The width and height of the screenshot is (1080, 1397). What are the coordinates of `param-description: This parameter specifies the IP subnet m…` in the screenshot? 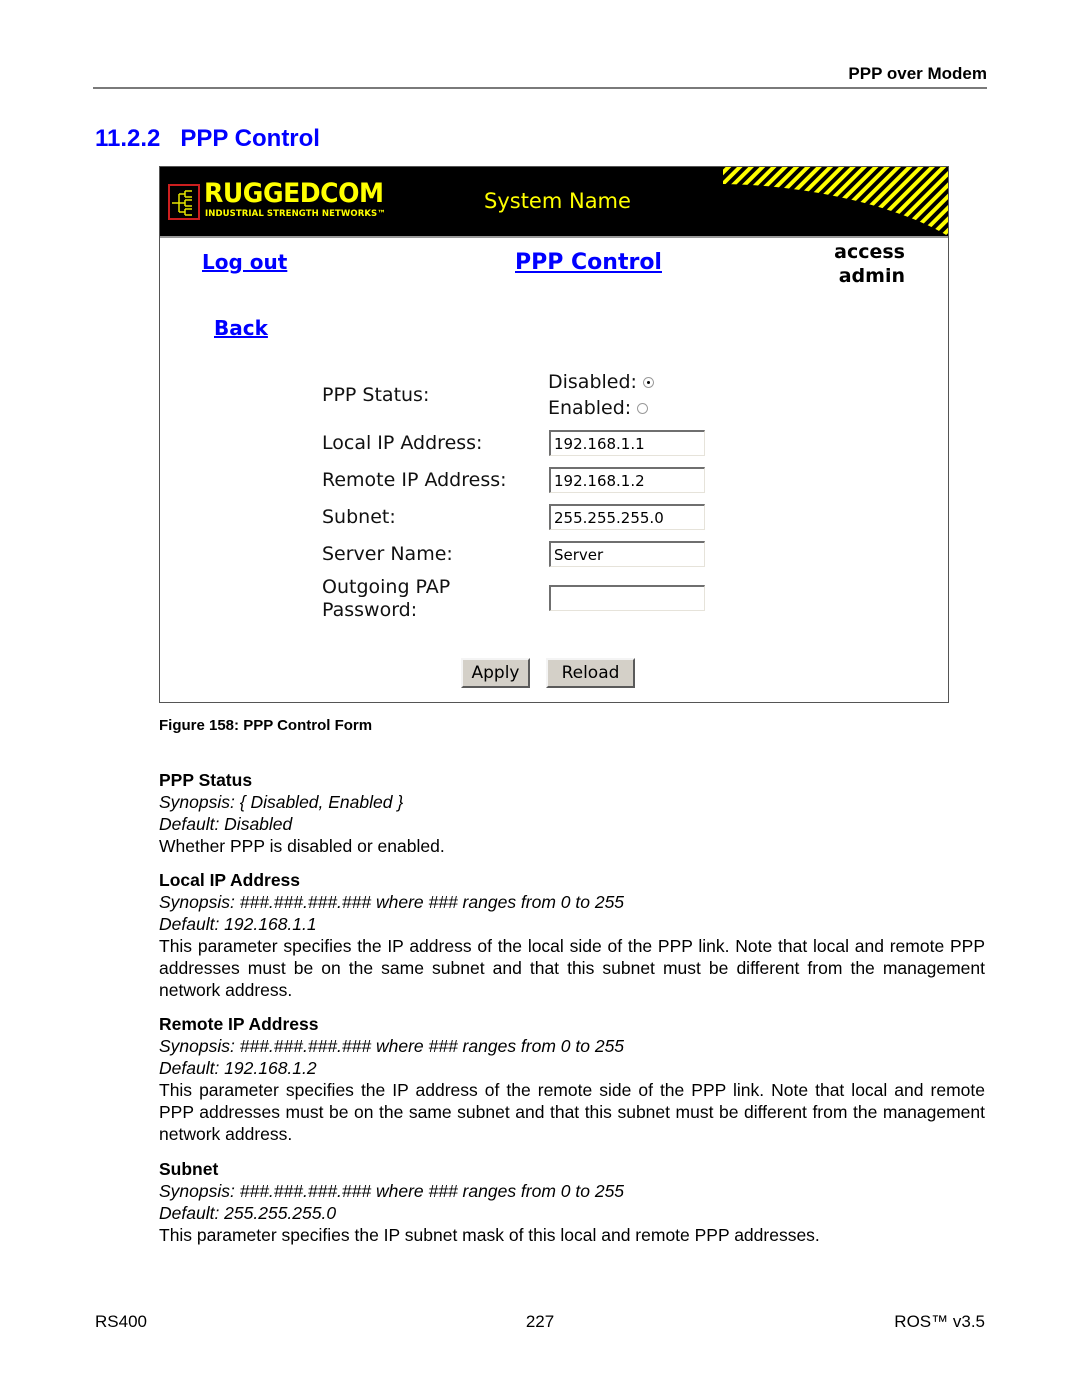 It's located at (489, 1235).